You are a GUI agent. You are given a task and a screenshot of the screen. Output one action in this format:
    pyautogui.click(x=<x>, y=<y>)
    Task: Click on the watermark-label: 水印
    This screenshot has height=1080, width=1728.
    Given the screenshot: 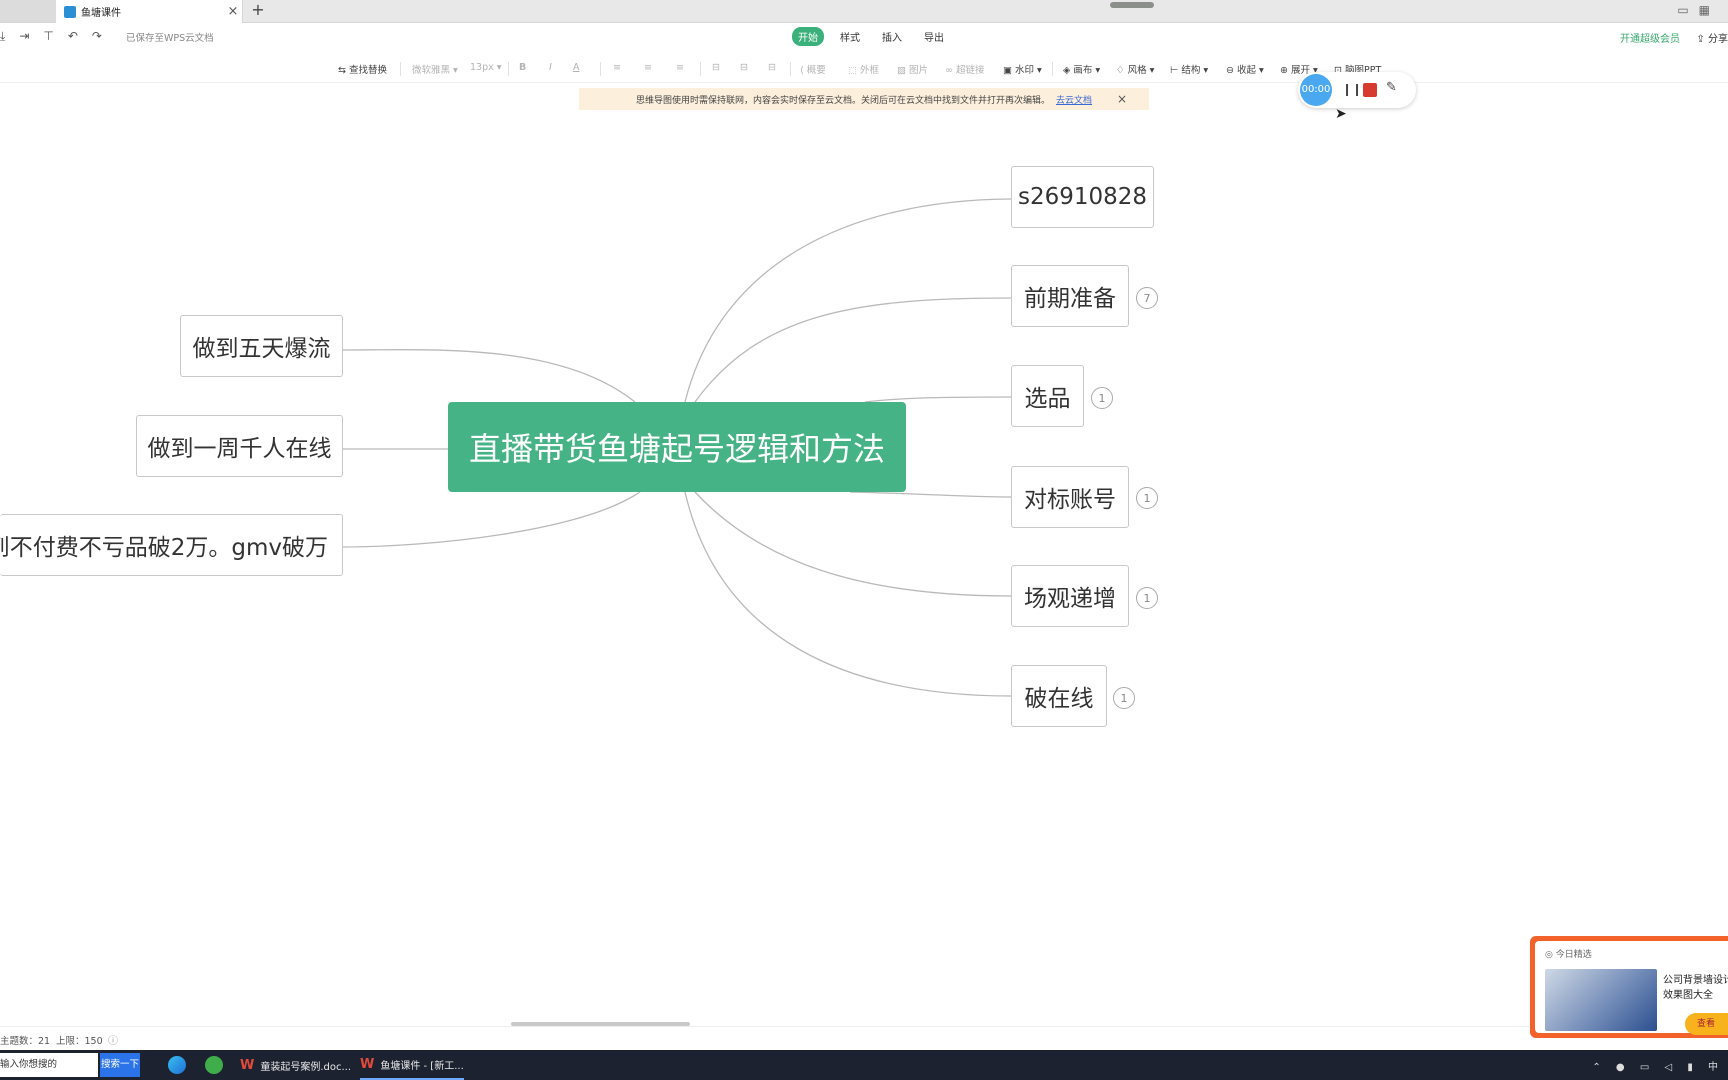 What is the action you would take?
    pyautogui.click(x=1025, y=70)
    